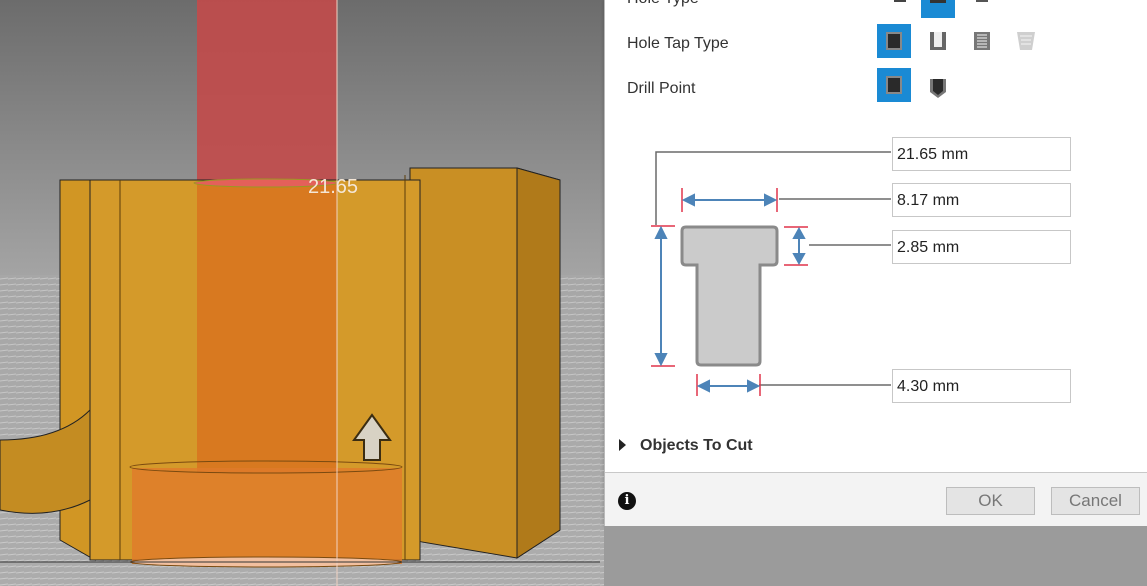  I want to click on flat-drill-point-icon, so click(894, 85).